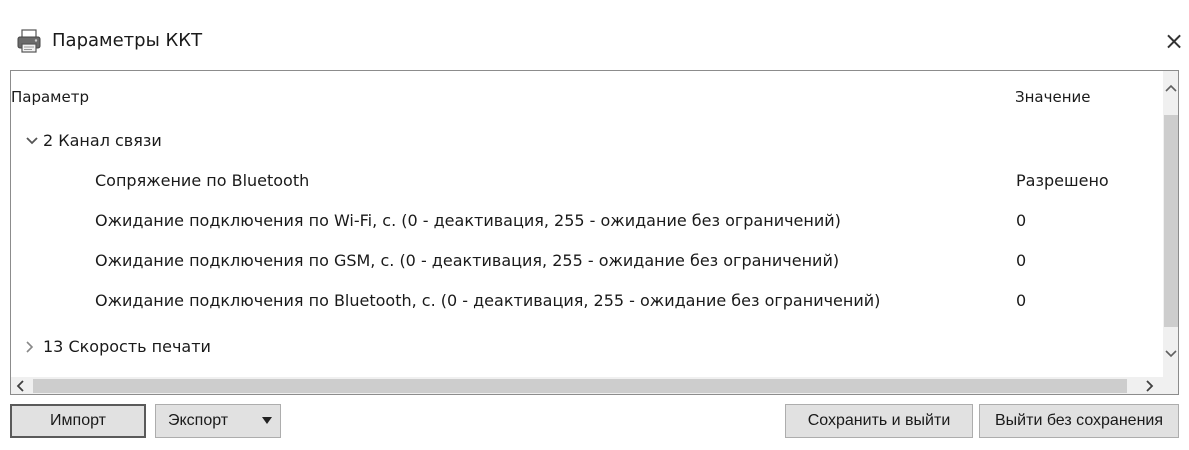  Describe the element at coordinates (127, 346) in the screenshot. I see `group-label: 13 Скорость печати` at that location.